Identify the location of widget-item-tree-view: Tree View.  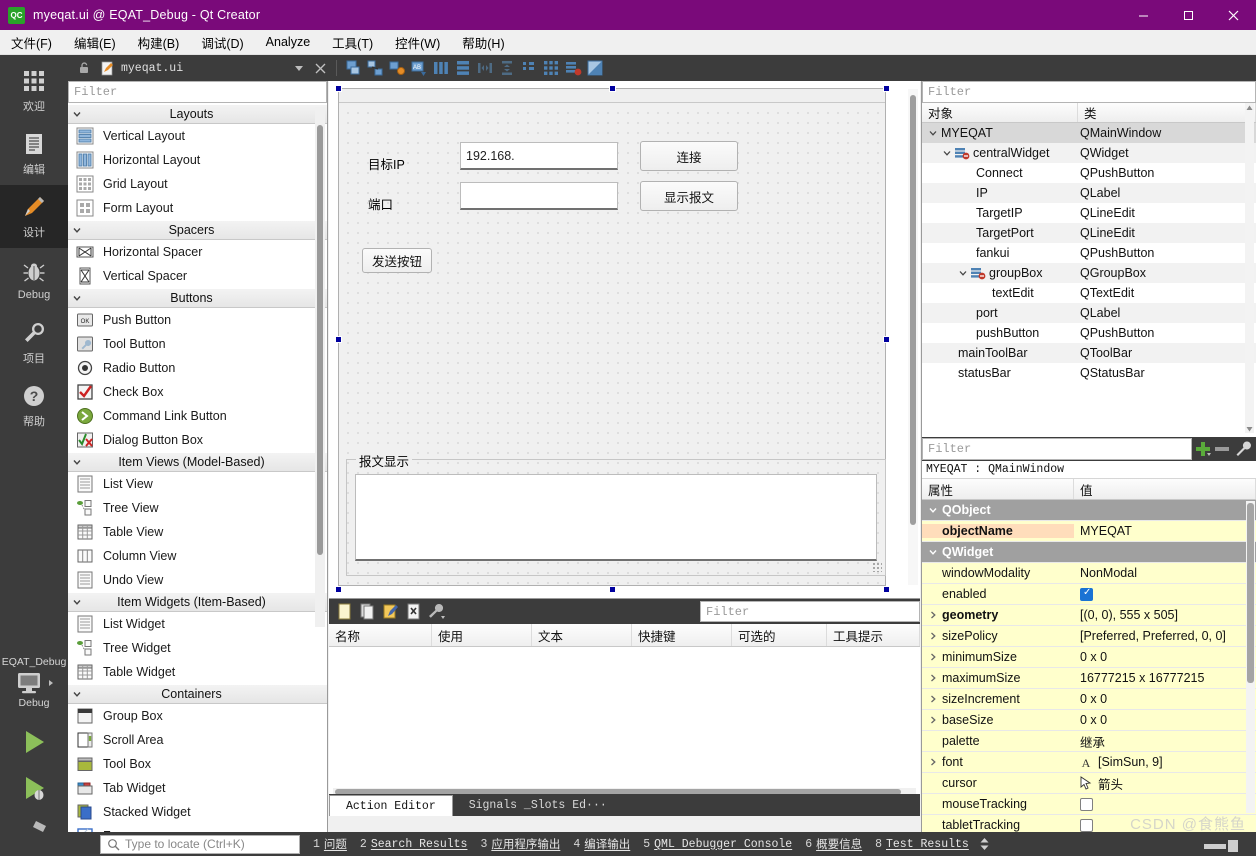
(197, 508).